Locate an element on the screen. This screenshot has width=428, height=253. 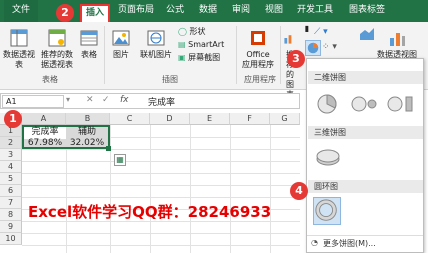
step-badge: 3 is located at coordinates (296, 59).